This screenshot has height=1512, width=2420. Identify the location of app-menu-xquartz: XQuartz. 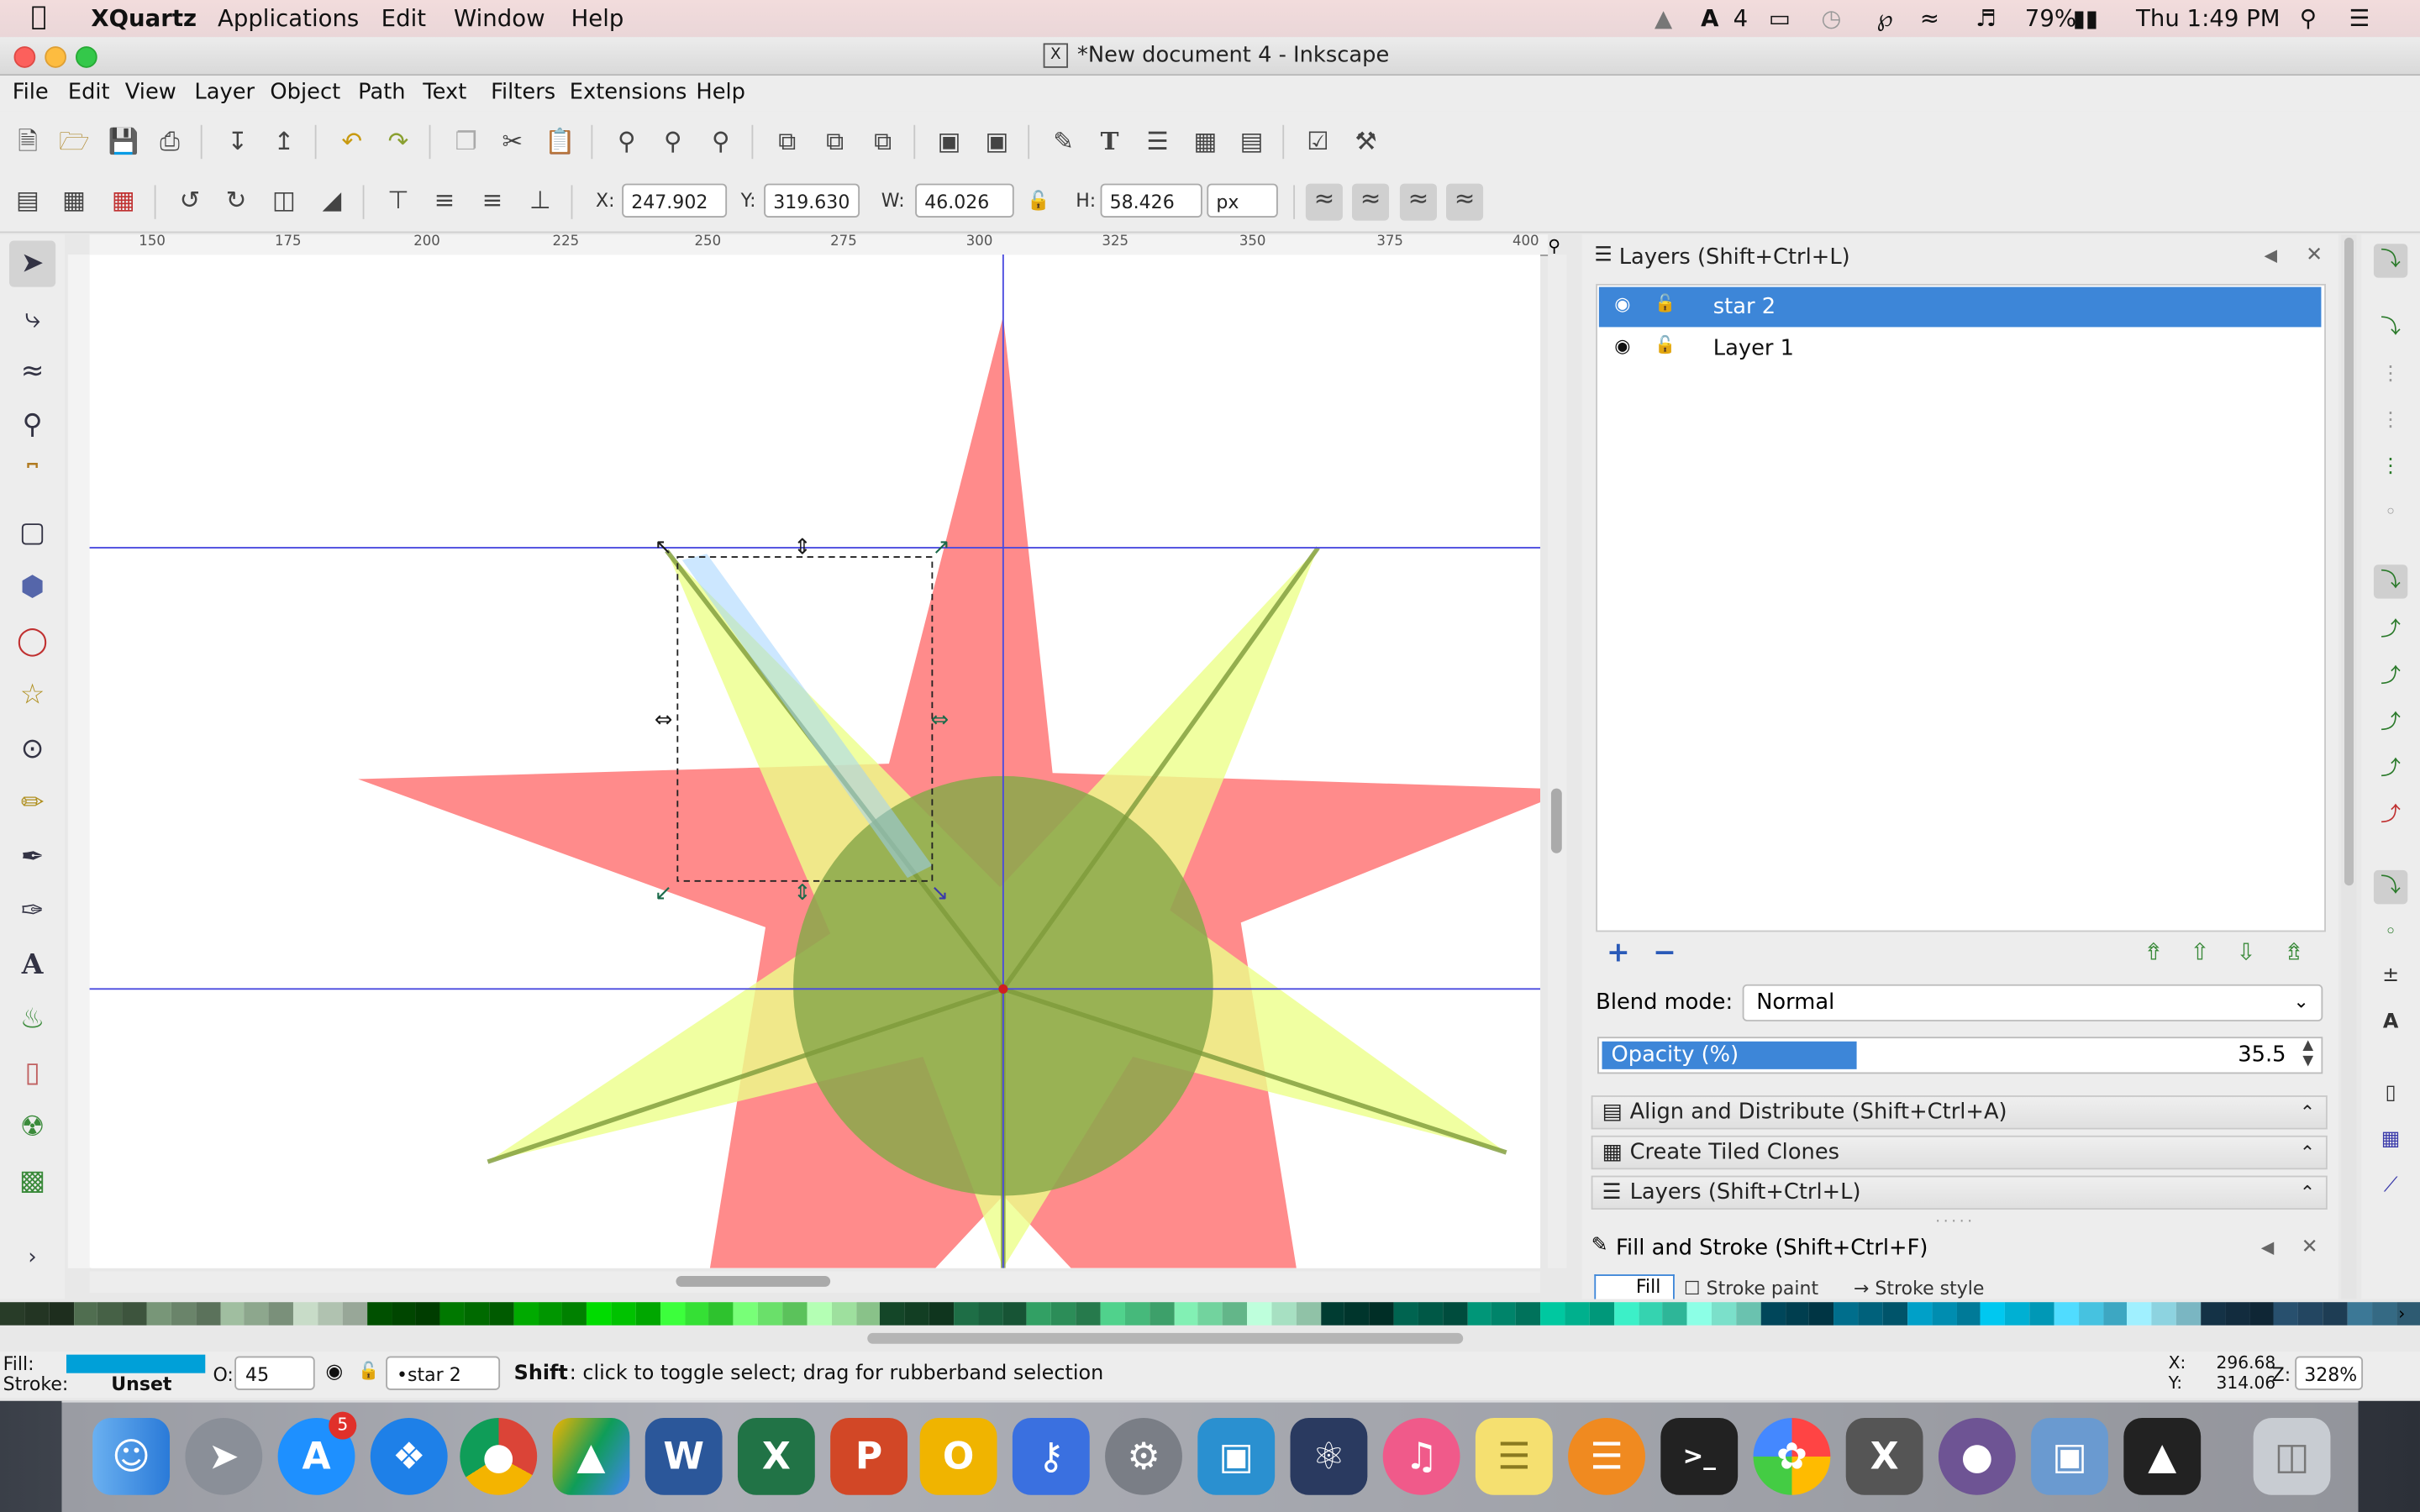
(144, 19).